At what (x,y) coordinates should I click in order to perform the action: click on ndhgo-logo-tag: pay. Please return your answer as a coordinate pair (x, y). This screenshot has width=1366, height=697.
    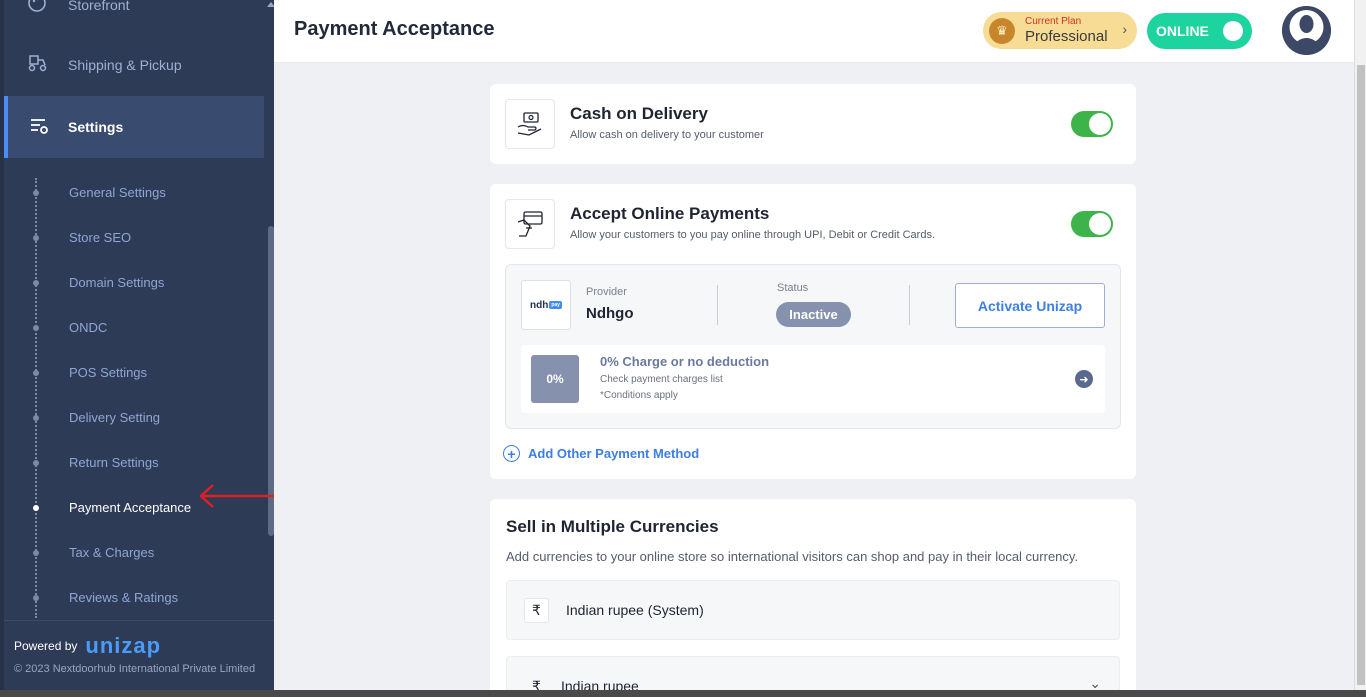
    Looking at the image, I should click on (555, 305).